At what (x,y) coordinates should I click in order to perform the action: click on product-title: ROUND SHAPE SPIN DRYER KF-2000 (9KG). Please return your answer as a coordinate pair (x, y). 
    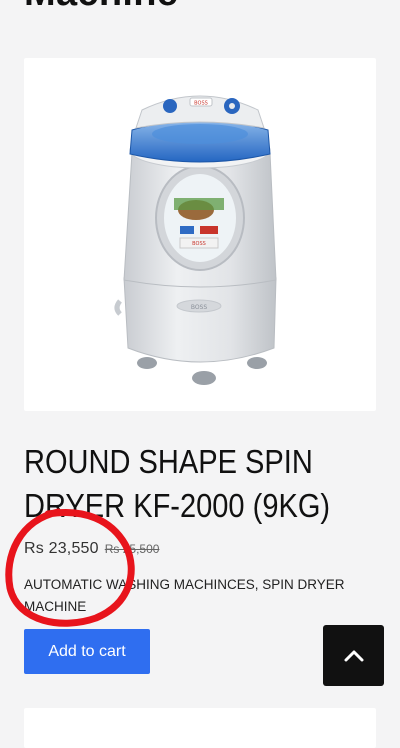
    Looking at the image, I should click on (178, 484).